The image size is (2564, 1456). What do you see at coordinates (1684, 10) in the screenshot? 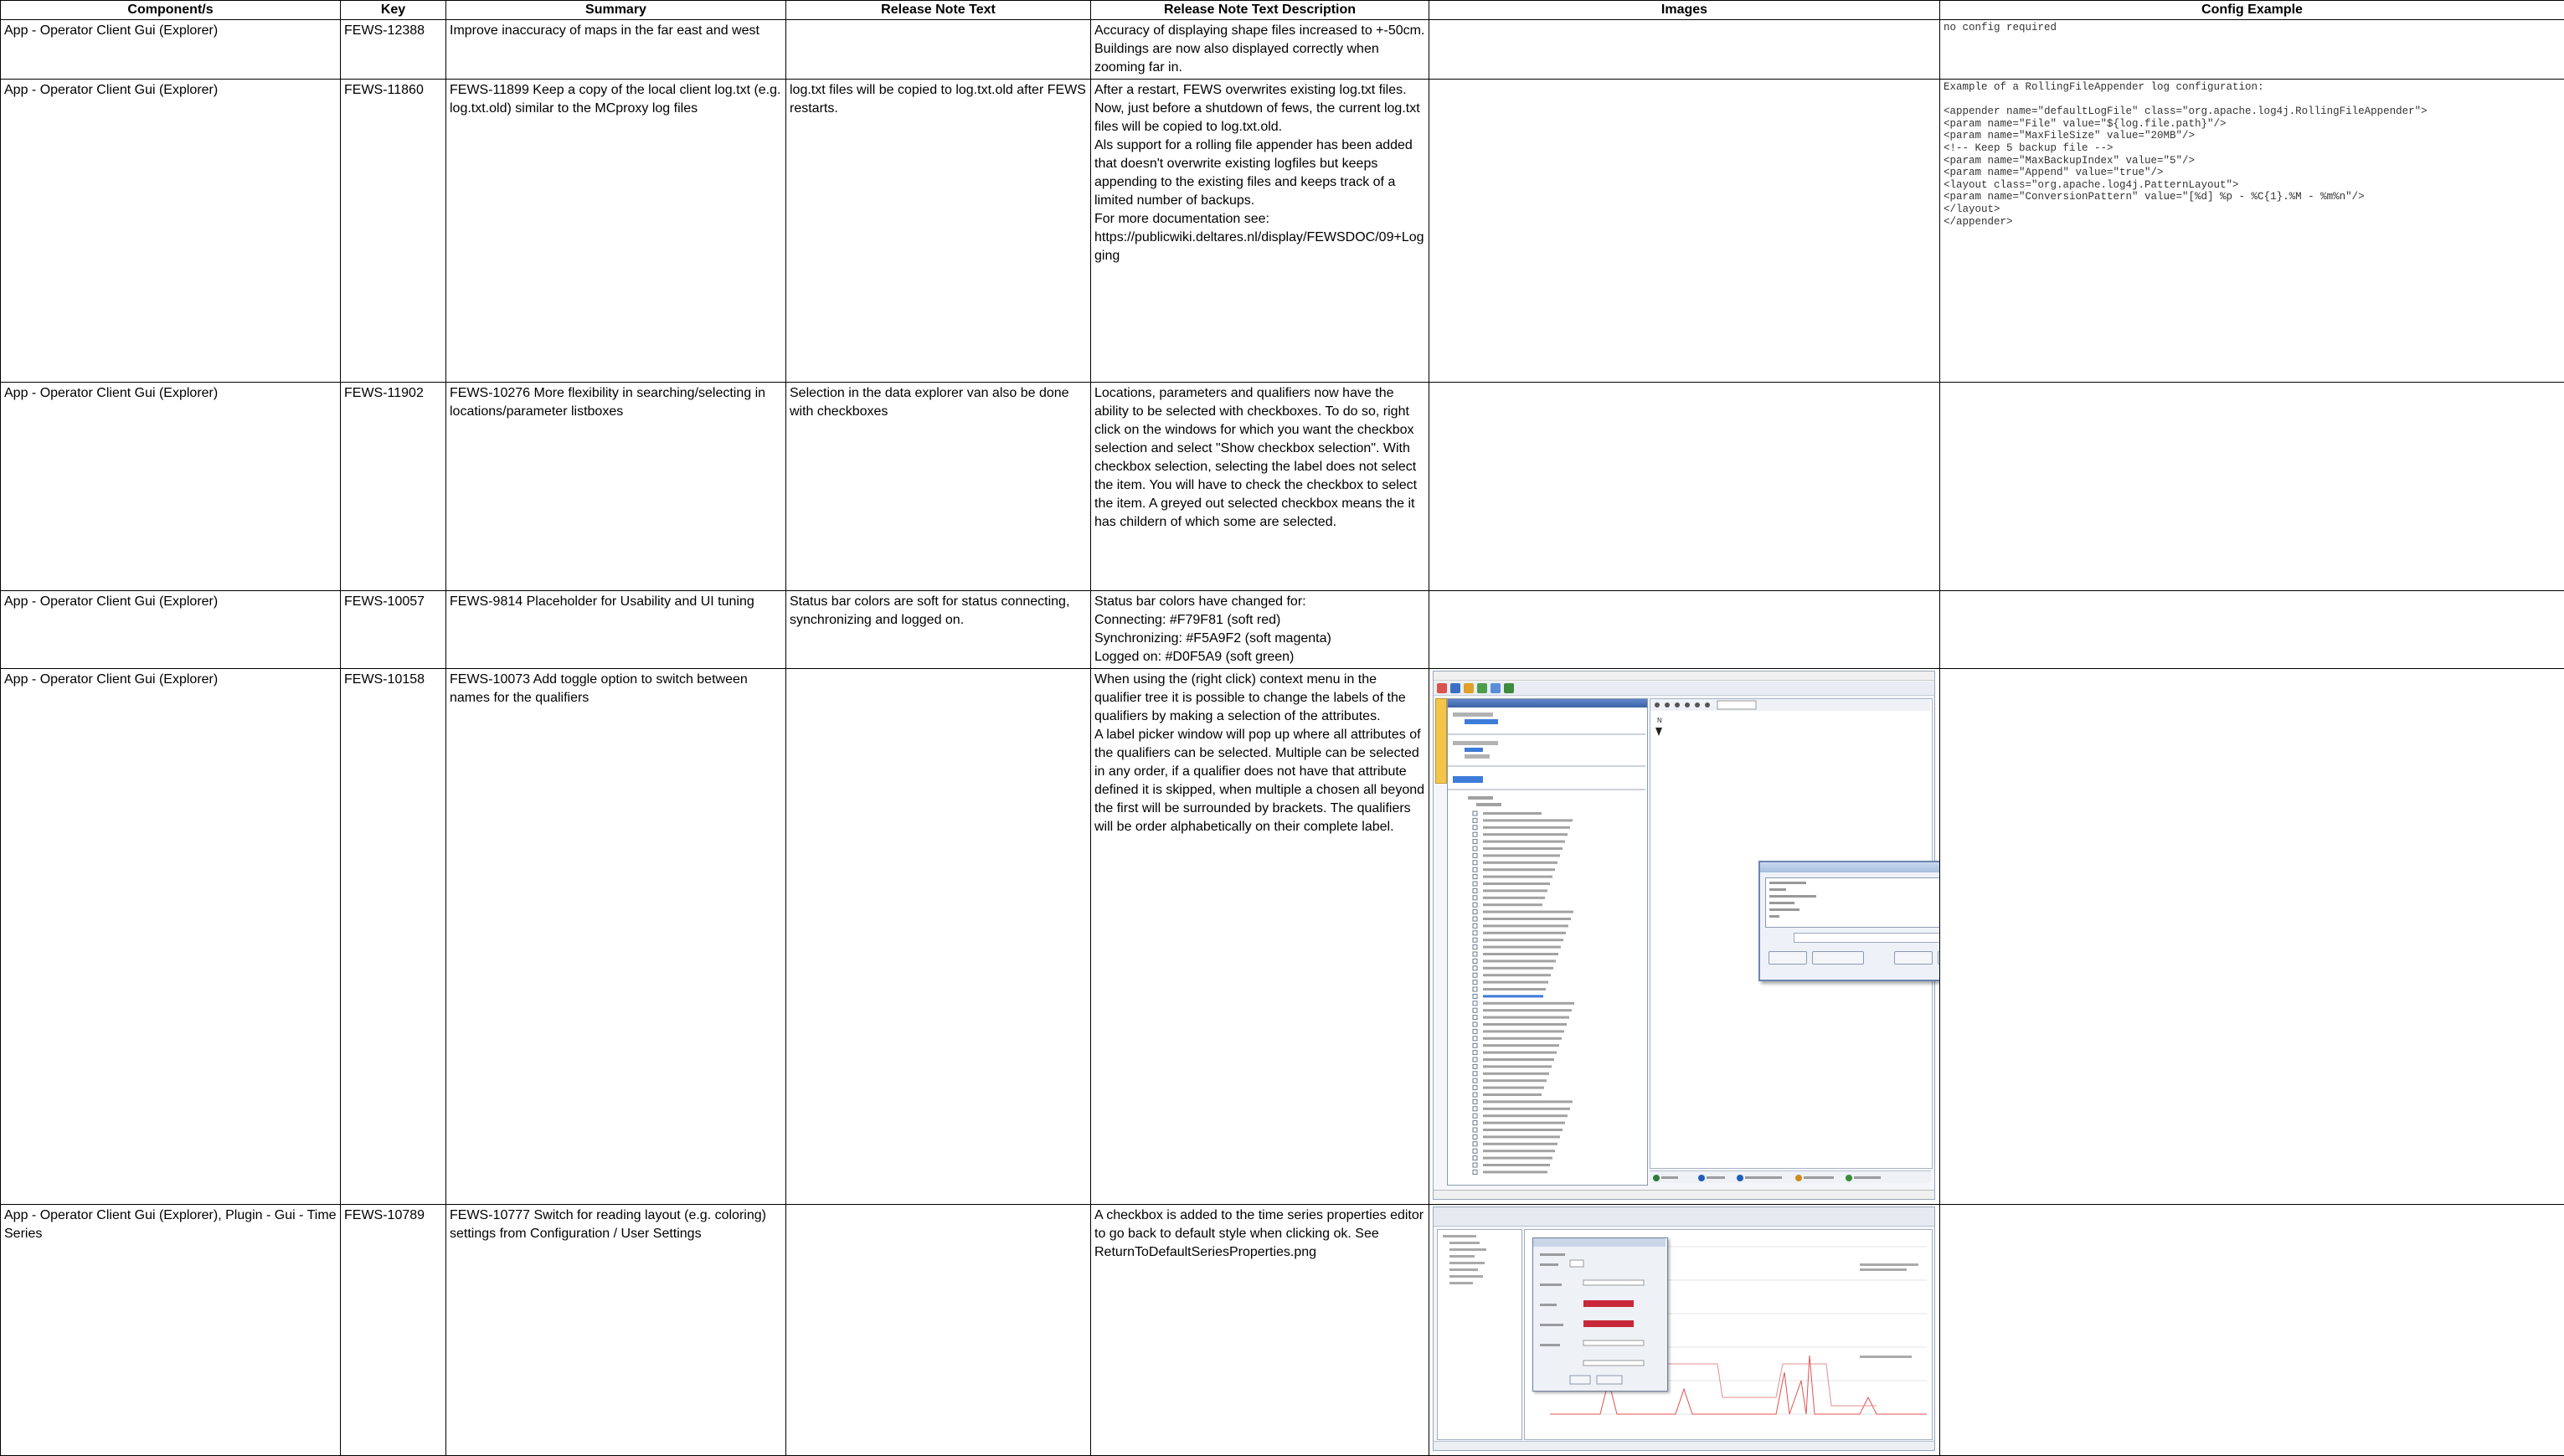
I see `column-header-images: Images` at bounding box center [1684, 10].